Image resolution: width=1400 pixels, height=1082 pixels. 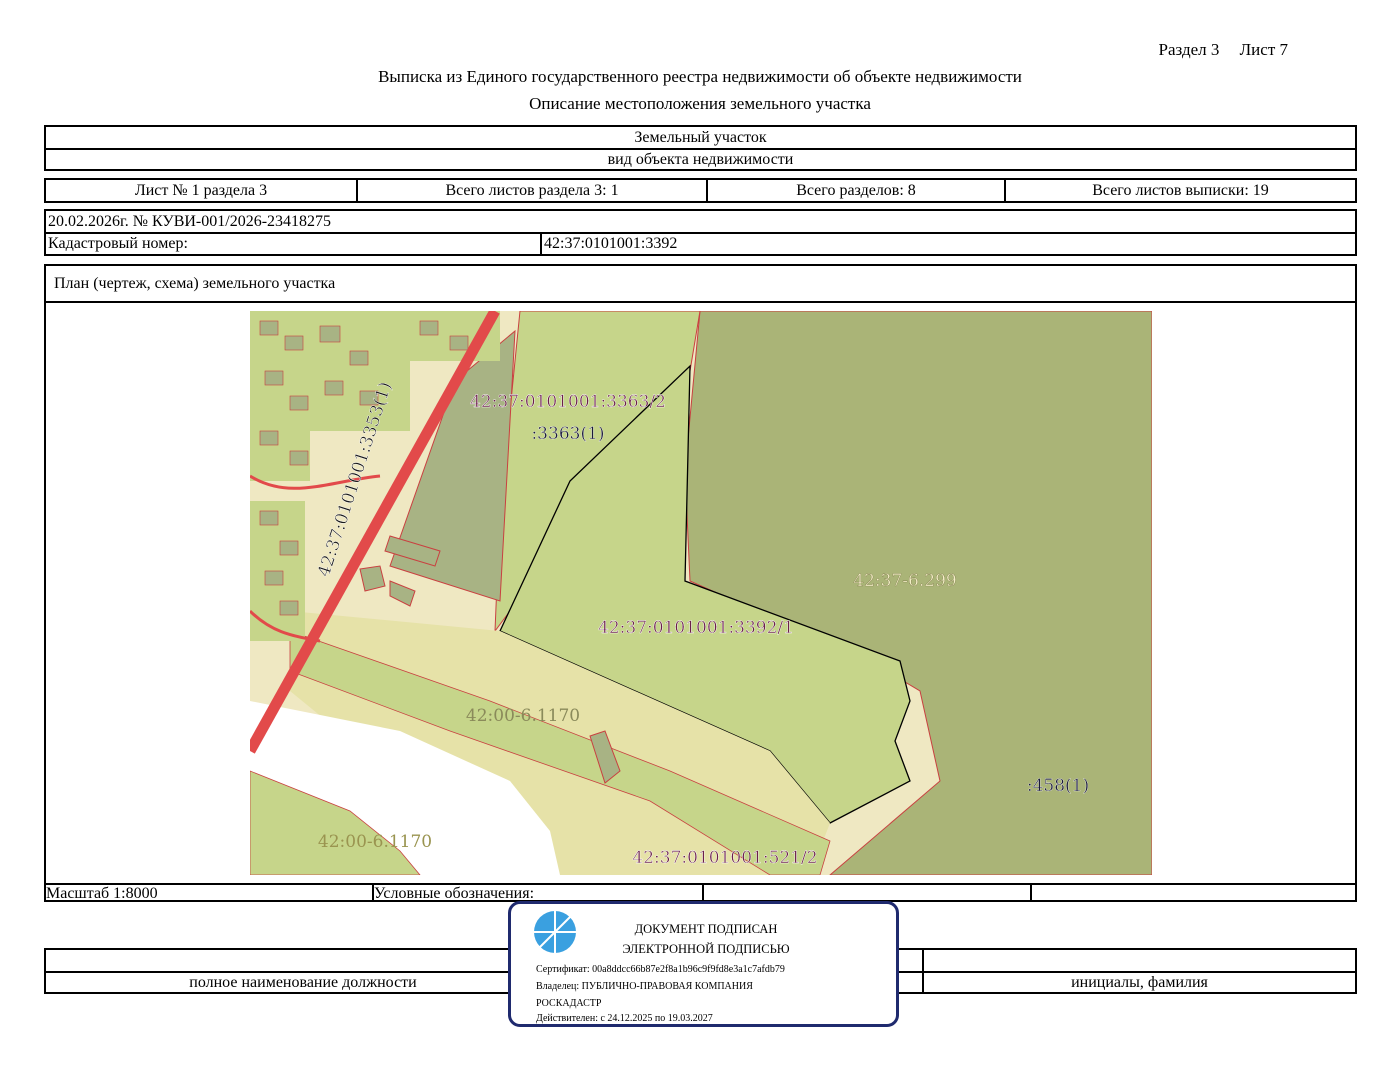 I want to click on object-type-caption: вид объекта недвижимости, so click(x=700, y=159).